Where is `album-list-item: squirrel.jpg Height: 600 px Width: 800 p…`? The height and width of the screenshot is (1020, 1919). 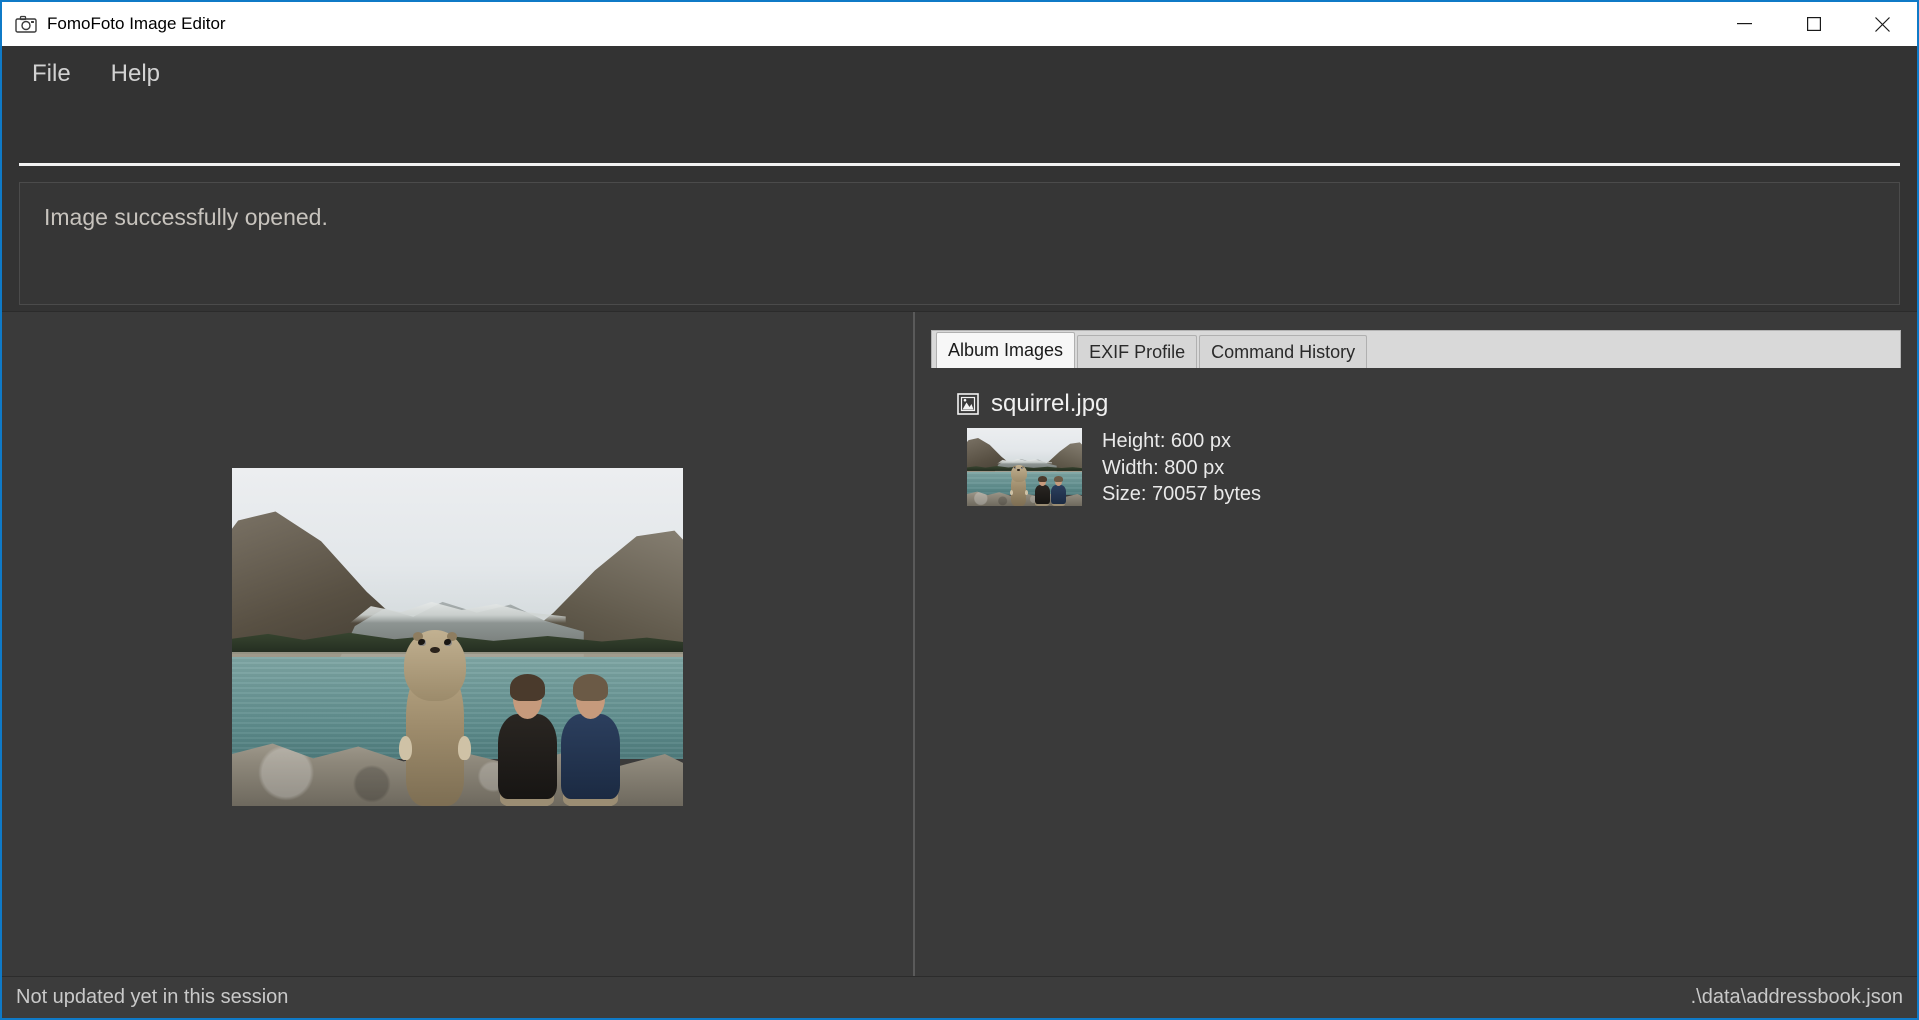 album-list-item: squirrel.jpg Height: 600 px Width: 800 p… is located at coordinates (1429, 449).